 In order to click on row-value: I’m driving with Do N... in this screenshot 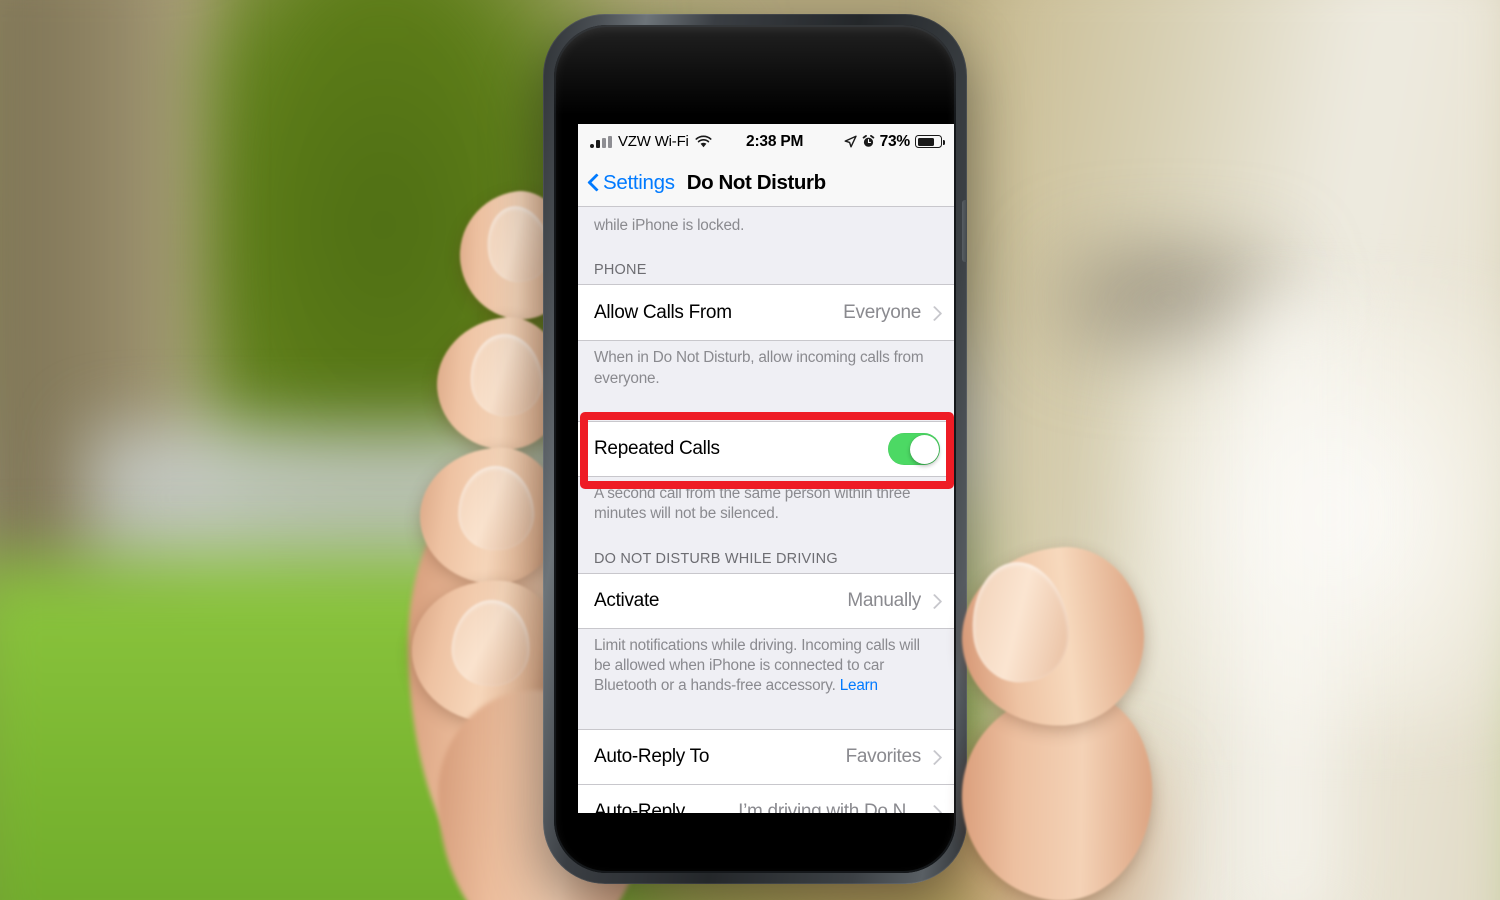, I will do `click(829, 807)`.